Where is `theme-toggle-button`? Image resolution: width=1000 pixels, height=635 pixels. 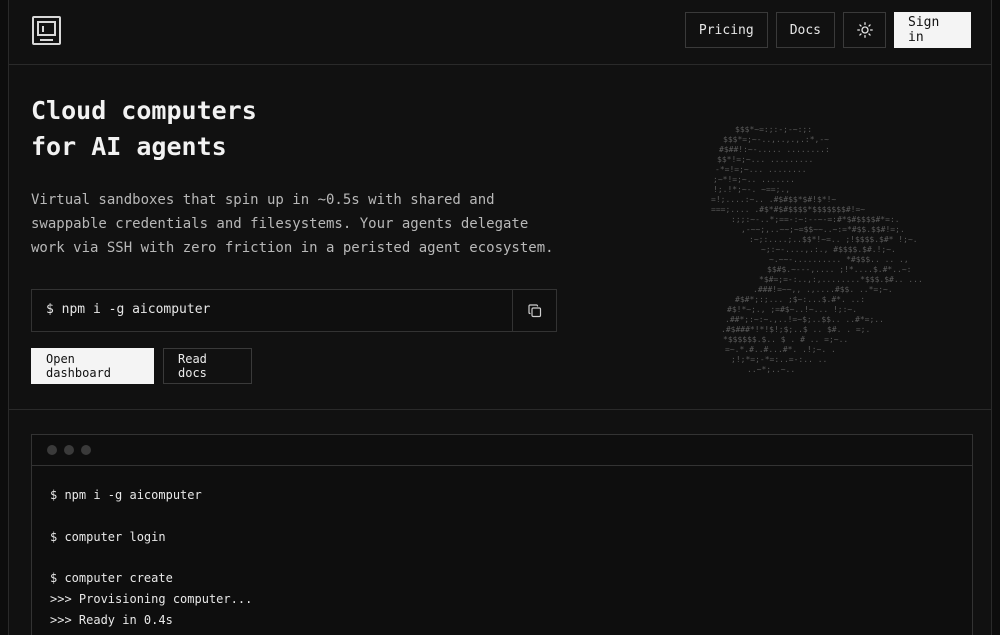
theme-toggle-button is located at coordinates (864, 30).